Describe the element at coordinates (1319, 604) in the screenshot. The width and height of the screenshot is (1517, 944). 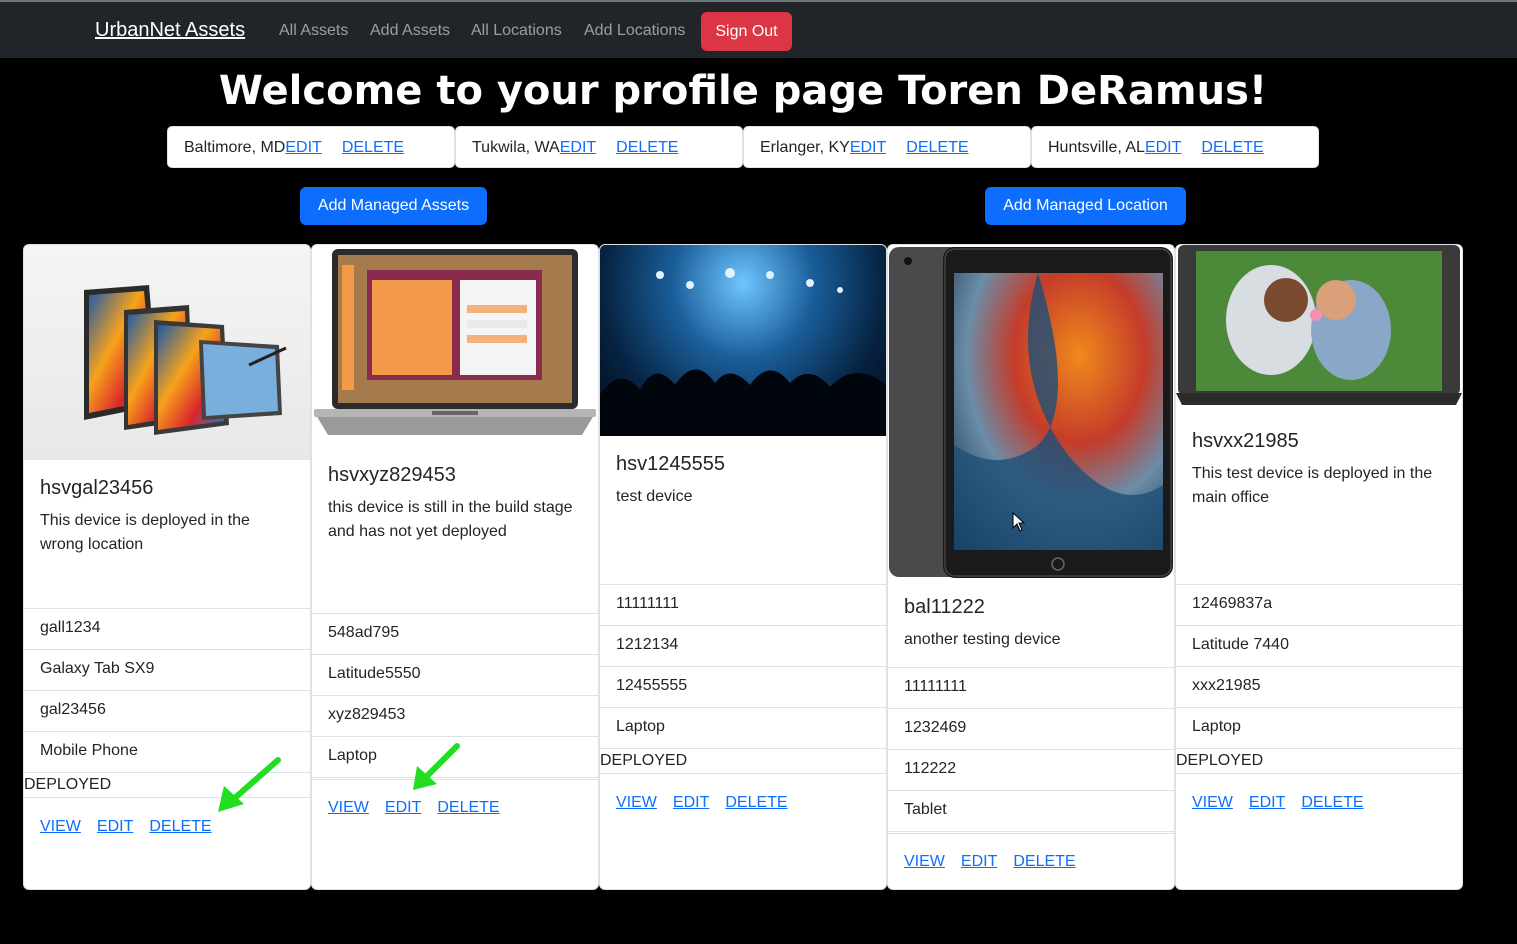
I see `asset-serial: 12469837a` at that location.